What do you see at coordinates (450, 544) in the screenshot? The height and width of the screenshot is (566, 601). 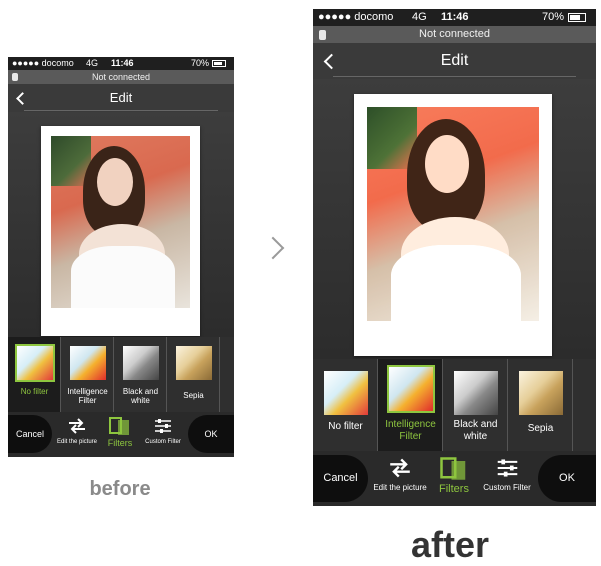 I see `caption-after: after` at bounding box center [450, 544].